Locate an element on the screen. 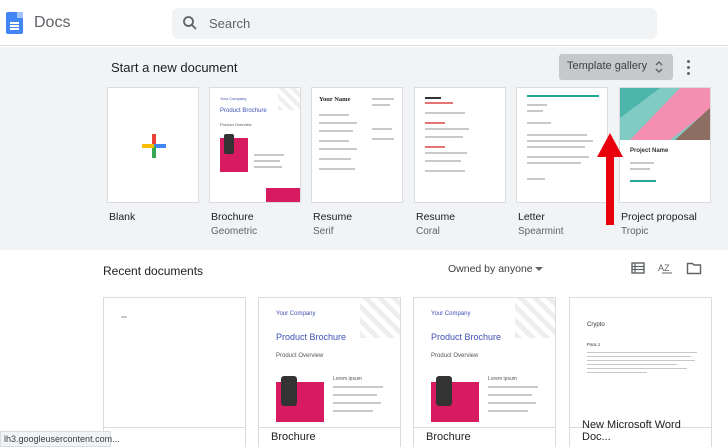  thumb-brochure-title: Product Brochure is located at coordinates (243, 111).